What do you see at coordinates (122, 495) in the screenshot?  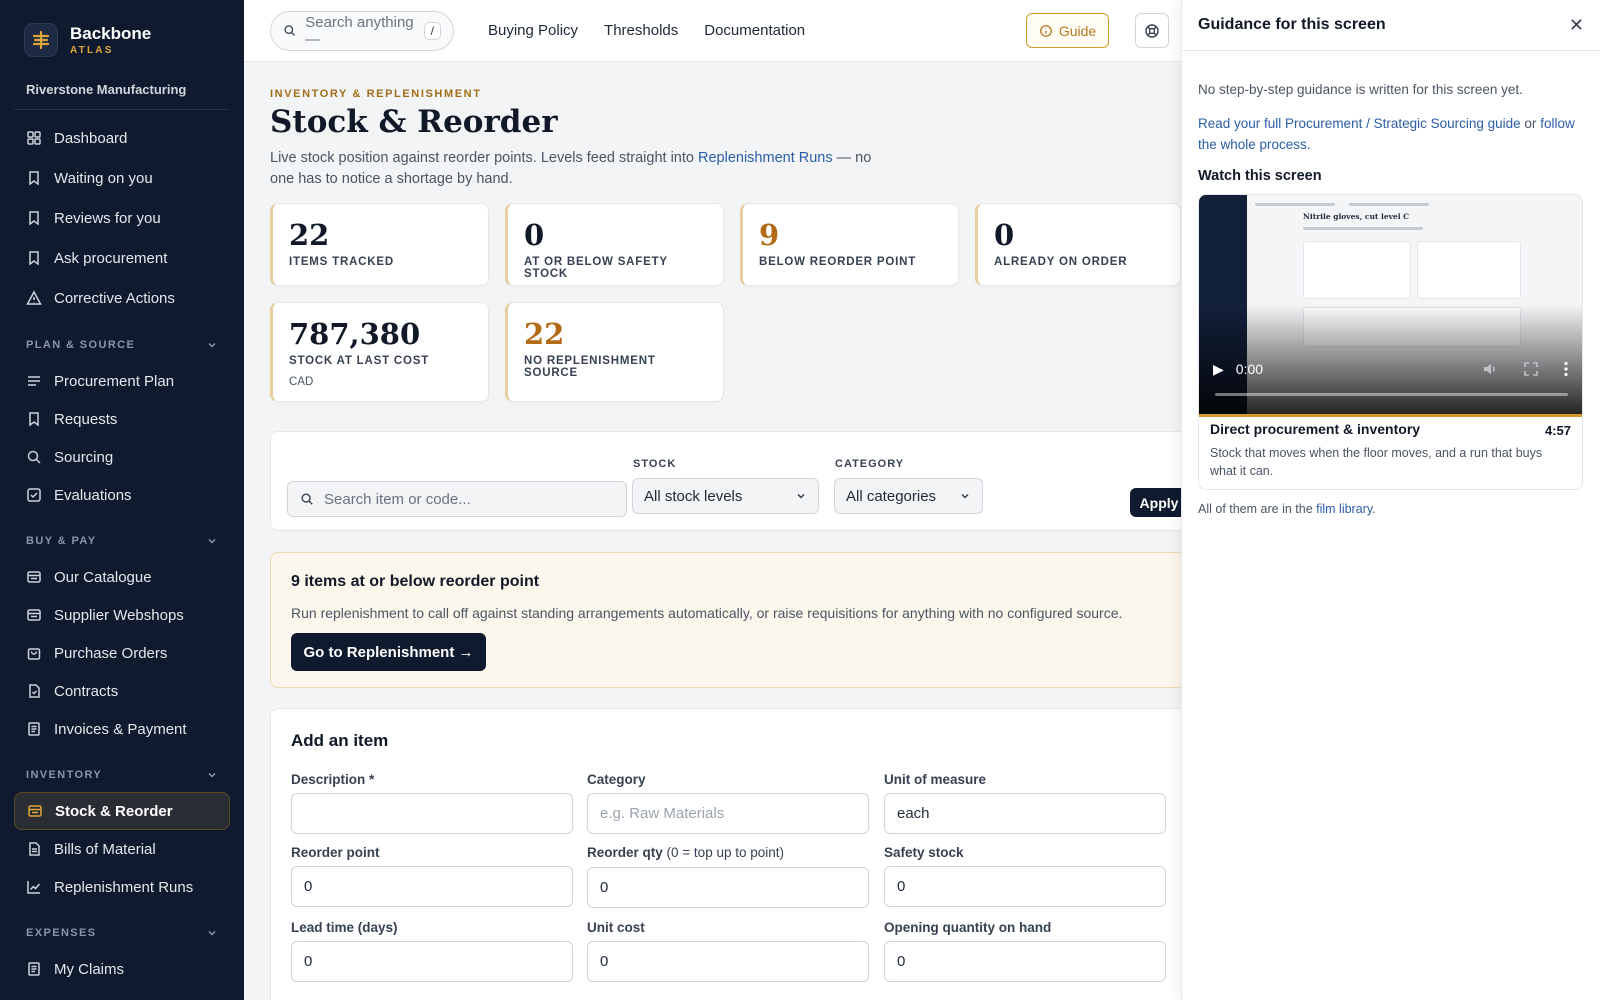 I see `sidebar-item-evaluations: Evaluations` at bounding box center [122, 495].